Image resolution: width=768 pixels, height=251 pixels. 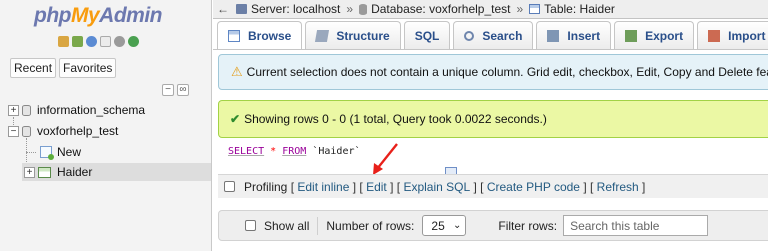 What do you see at coordinates (183, 90) in the screenshot?
I see `link-with-main-icon: ∞` at bounding box center [183, 90].